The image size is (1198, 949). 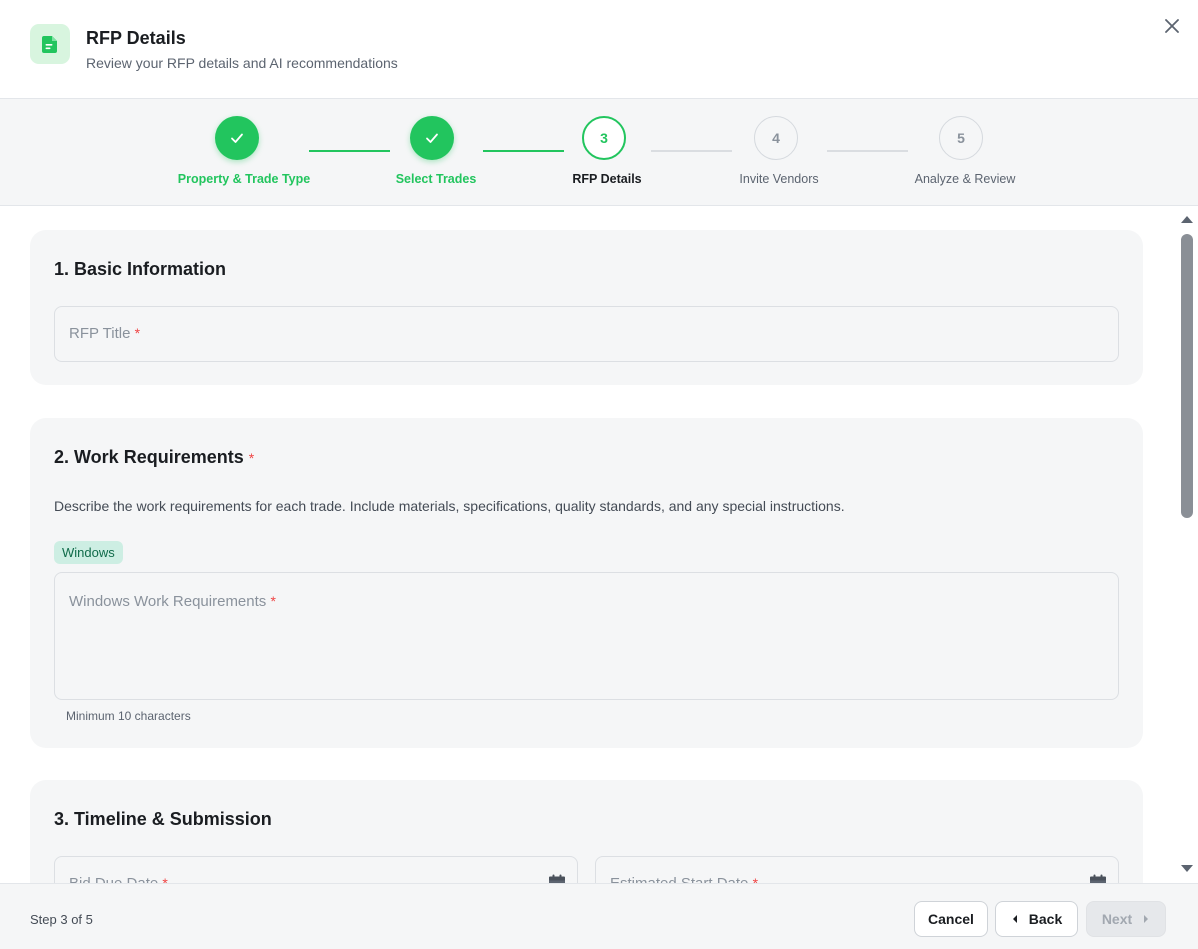 I want to click on step-2-circle, so click(x=432, y=138).